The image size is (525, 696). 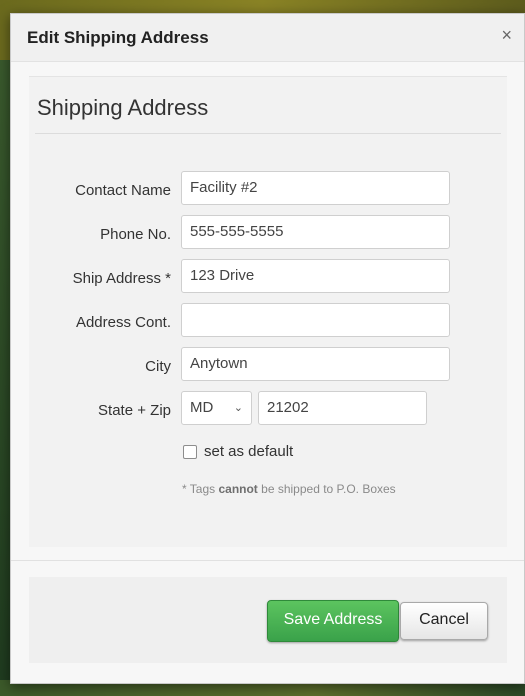 I want to click on section-title: Shipping Address, so click(x=123, y=107).